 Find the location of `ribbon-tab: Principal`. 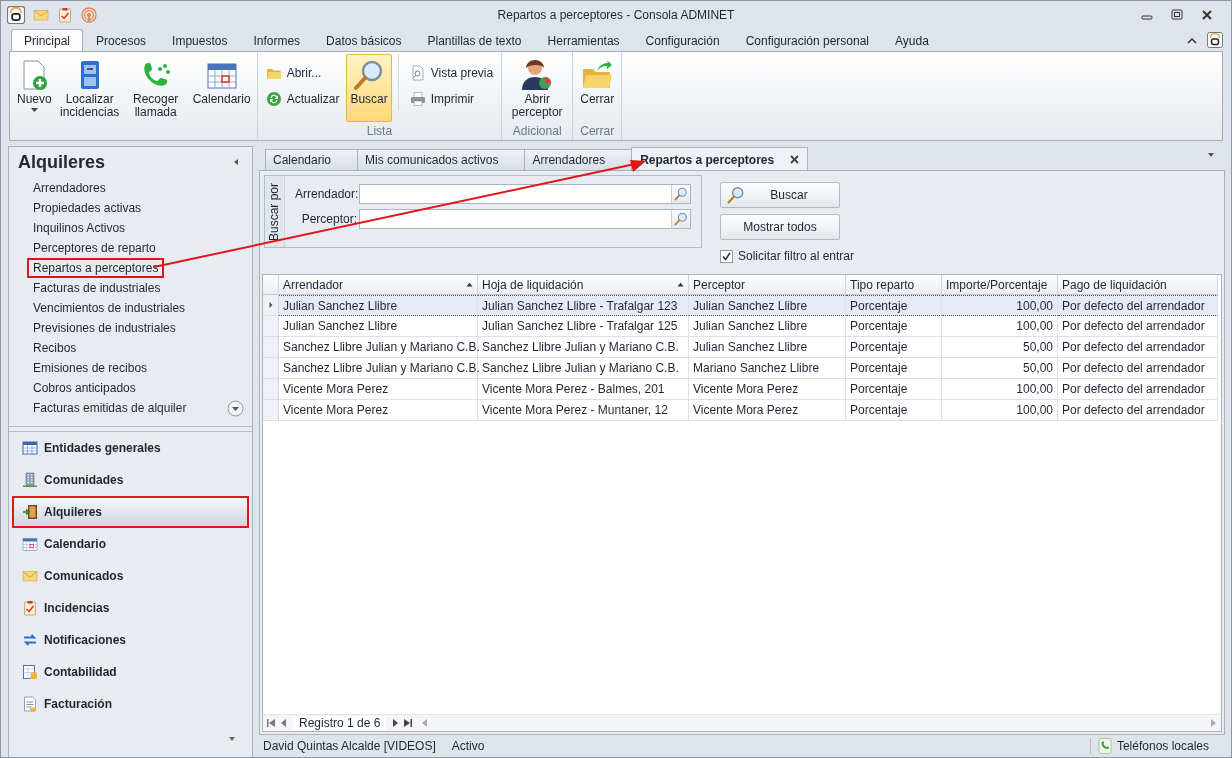

ribbon-tab: Principal is located at coordinates (47, 40).